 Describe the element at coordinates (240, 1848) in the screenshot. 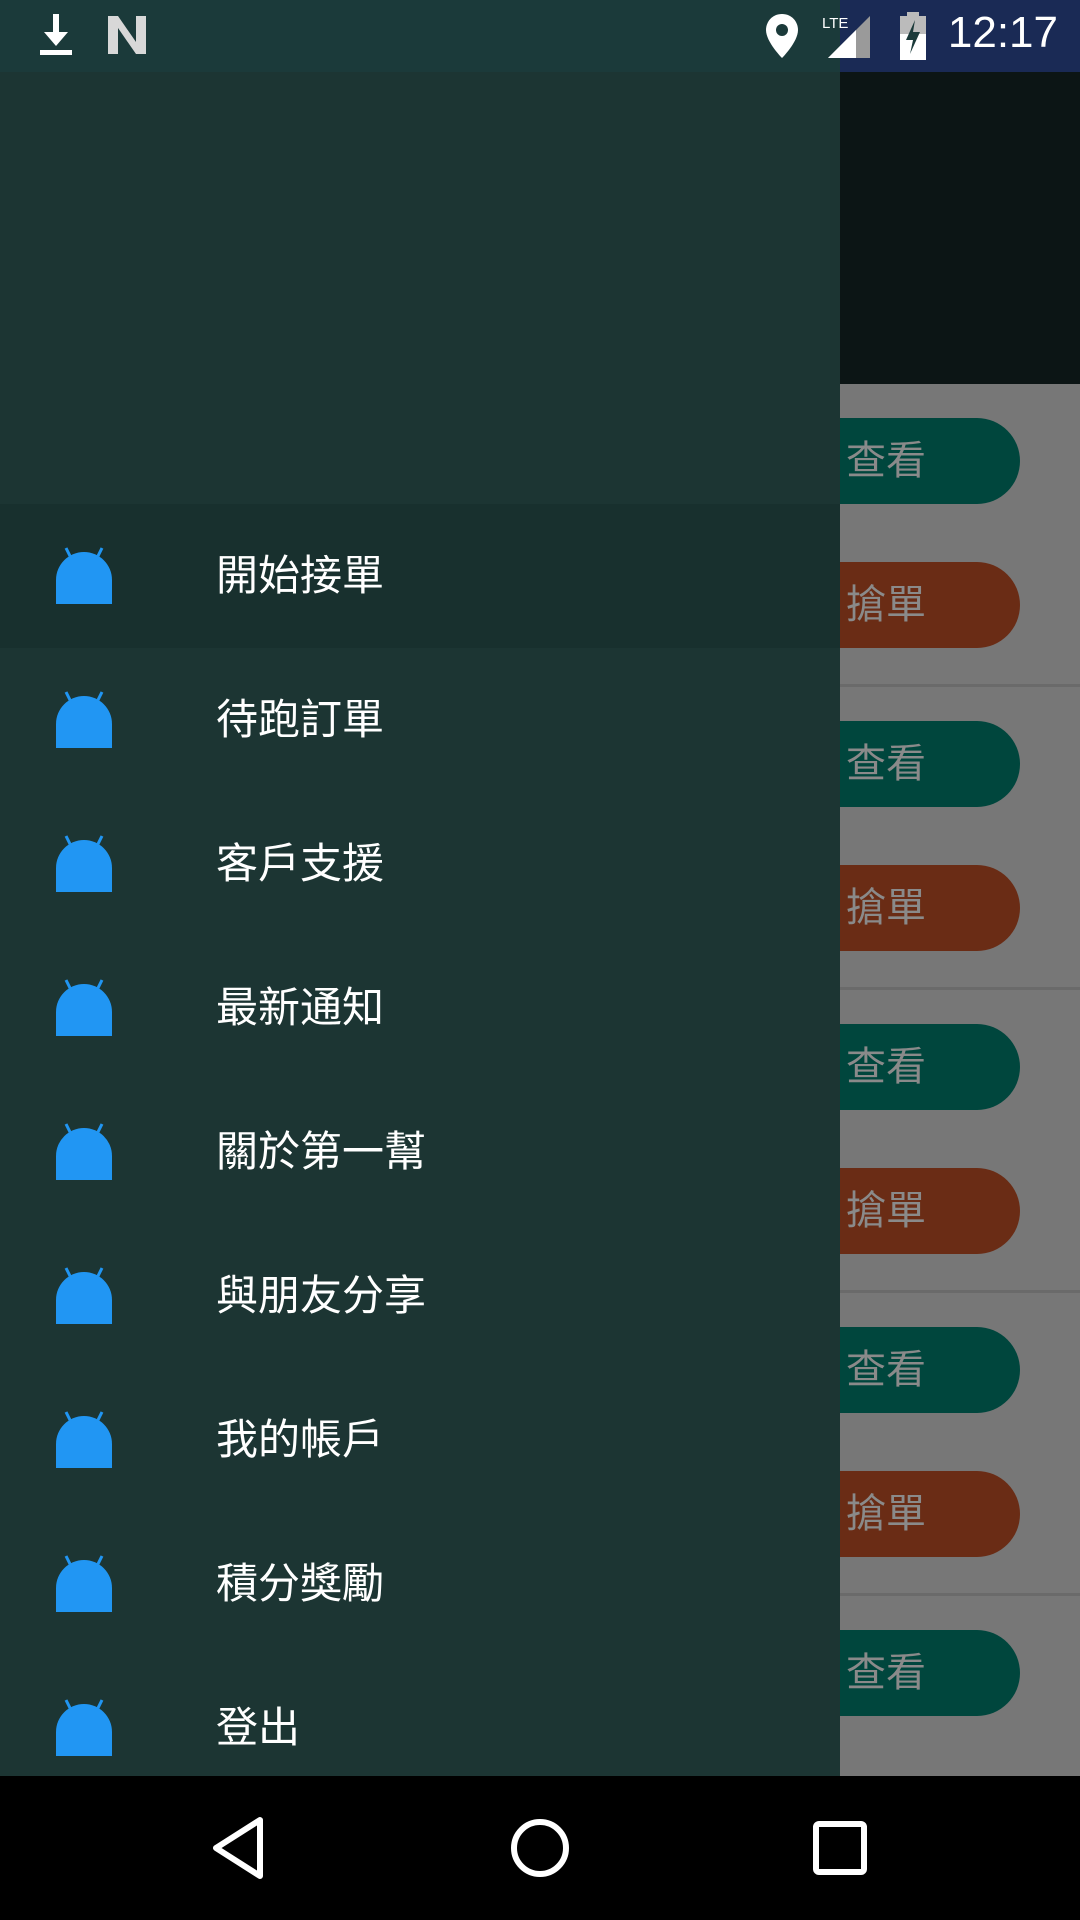

I see `back-icon` at that location.